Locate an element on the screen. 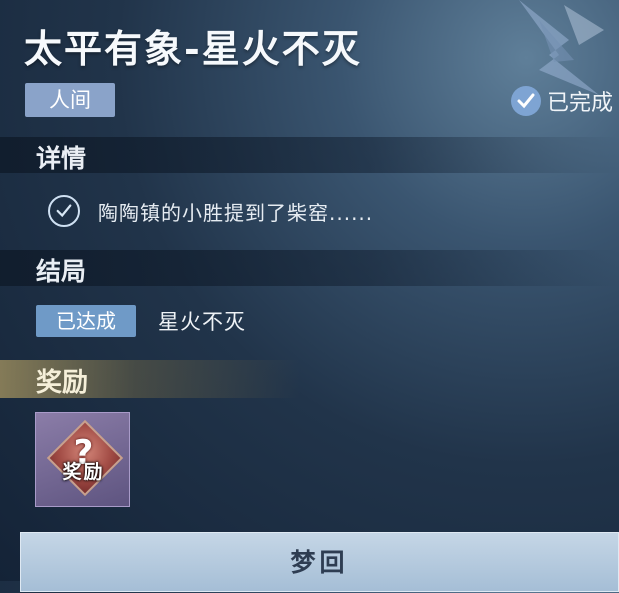 The height and width of the screenshot is (593, 619). reward-title: 奖励 is located at coordinates (62, 383).